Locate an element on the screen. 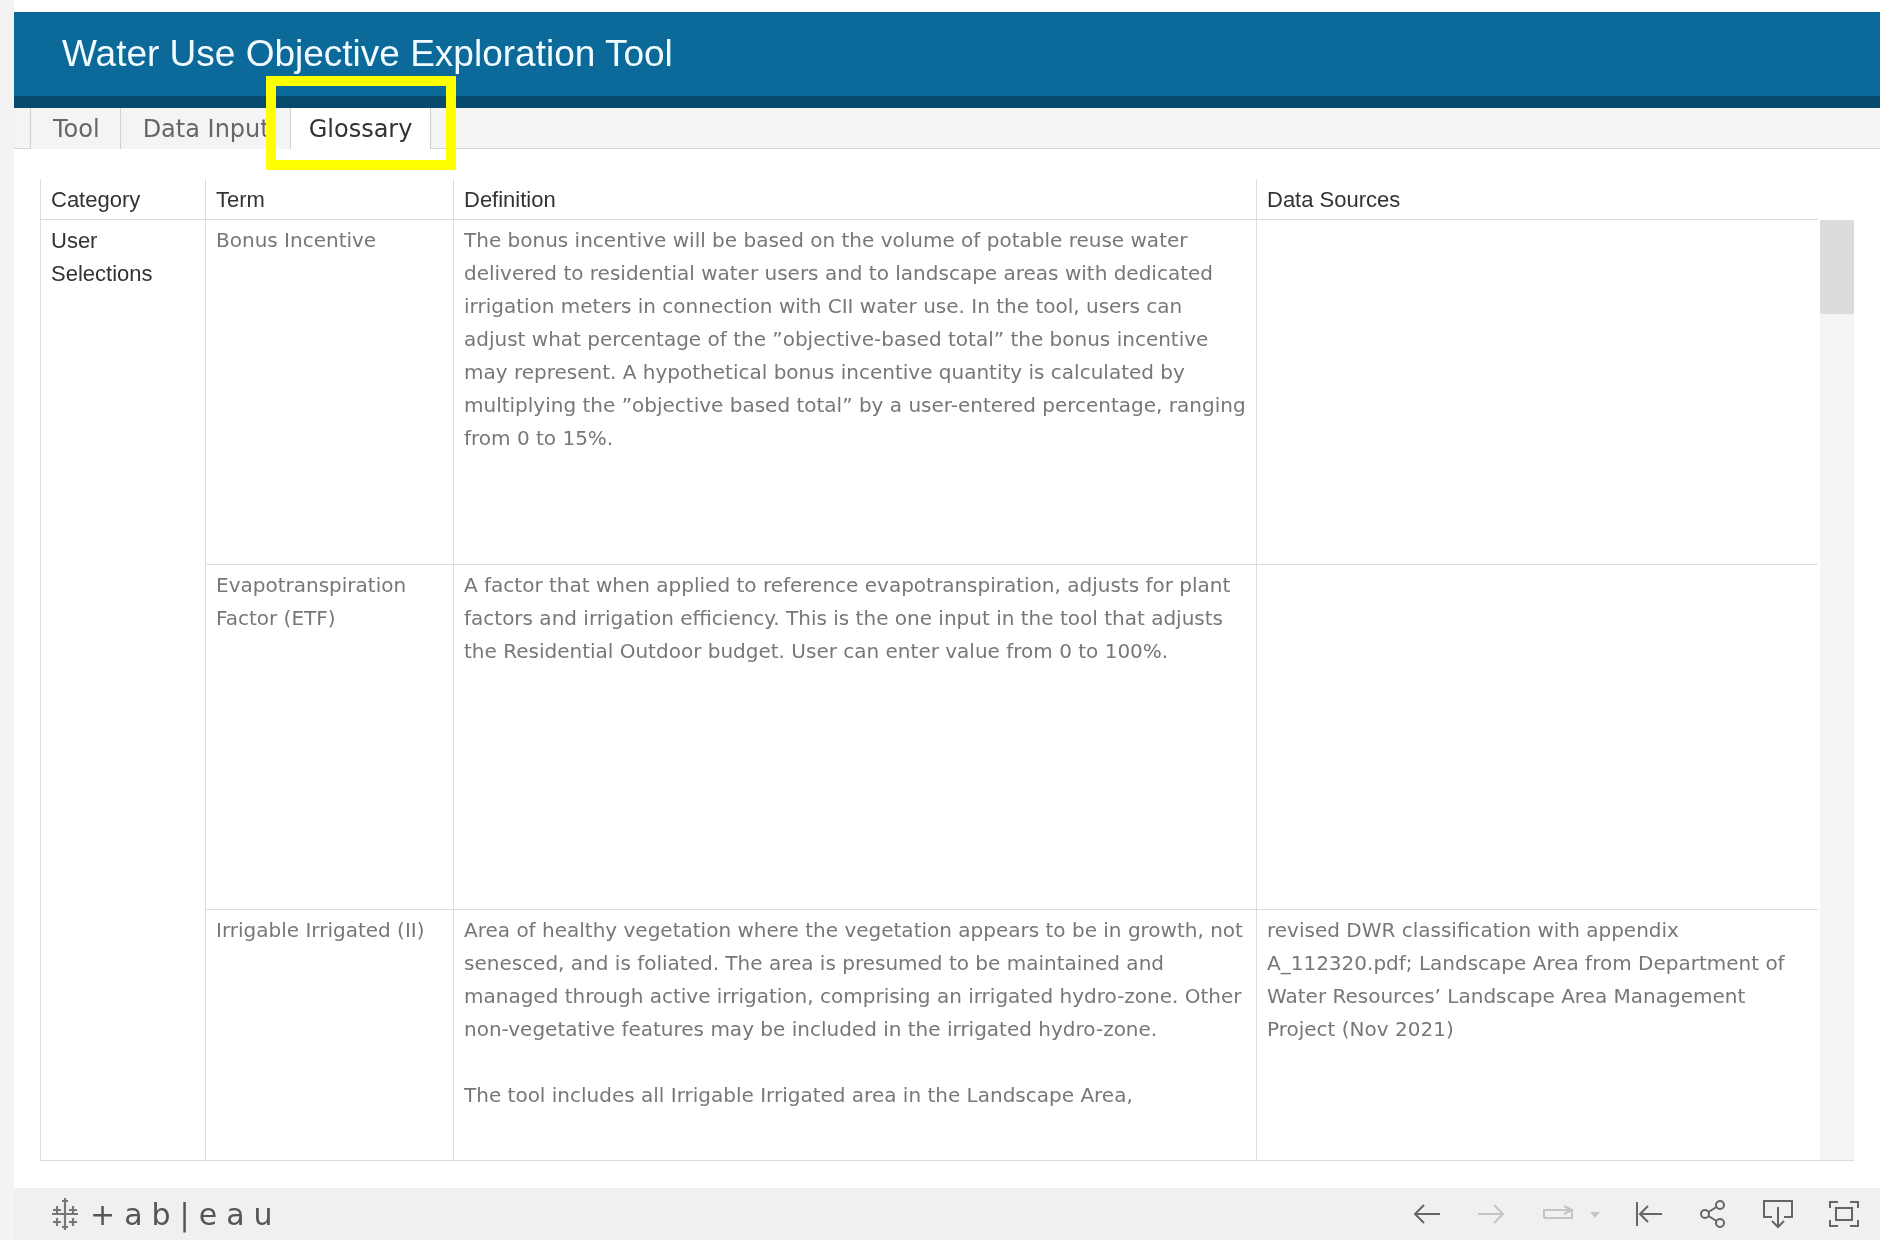  undo-button is located at coordinates (1427, 1214).